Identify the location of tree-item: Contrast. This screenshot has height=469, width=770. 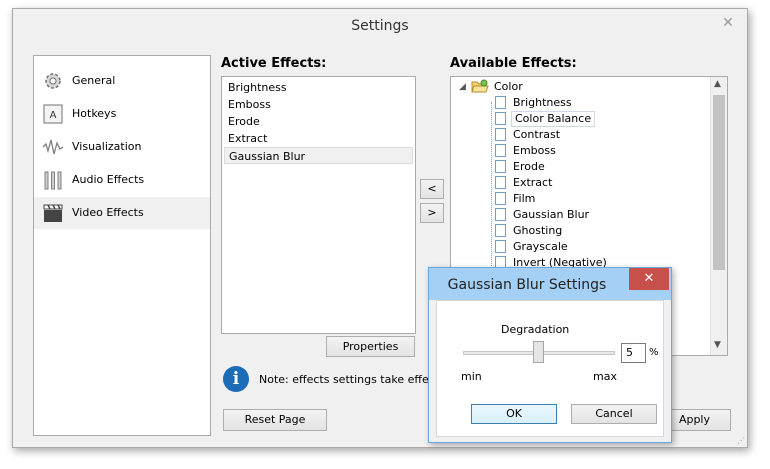
(536, 135).